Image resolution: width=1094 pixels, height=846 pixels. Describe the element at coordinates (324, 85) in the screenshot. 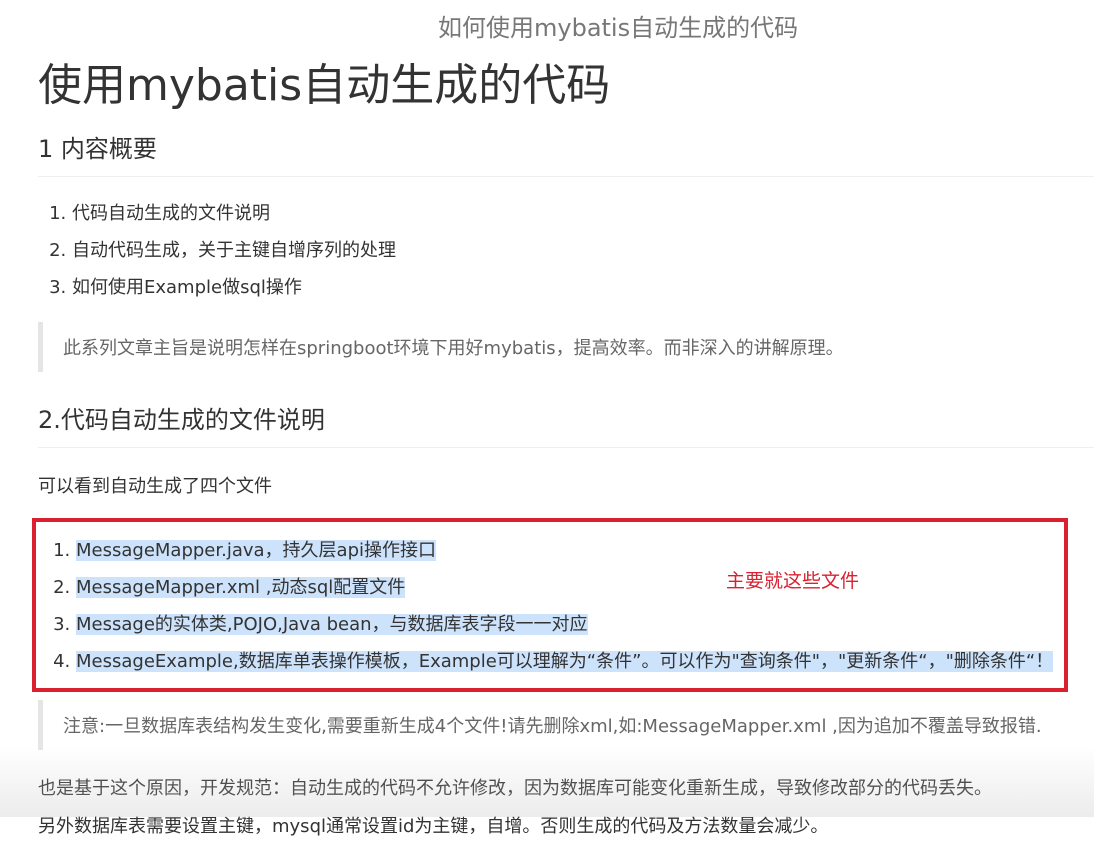

I see `article-heading: 使用mybatis自动生成的代码` at that location.